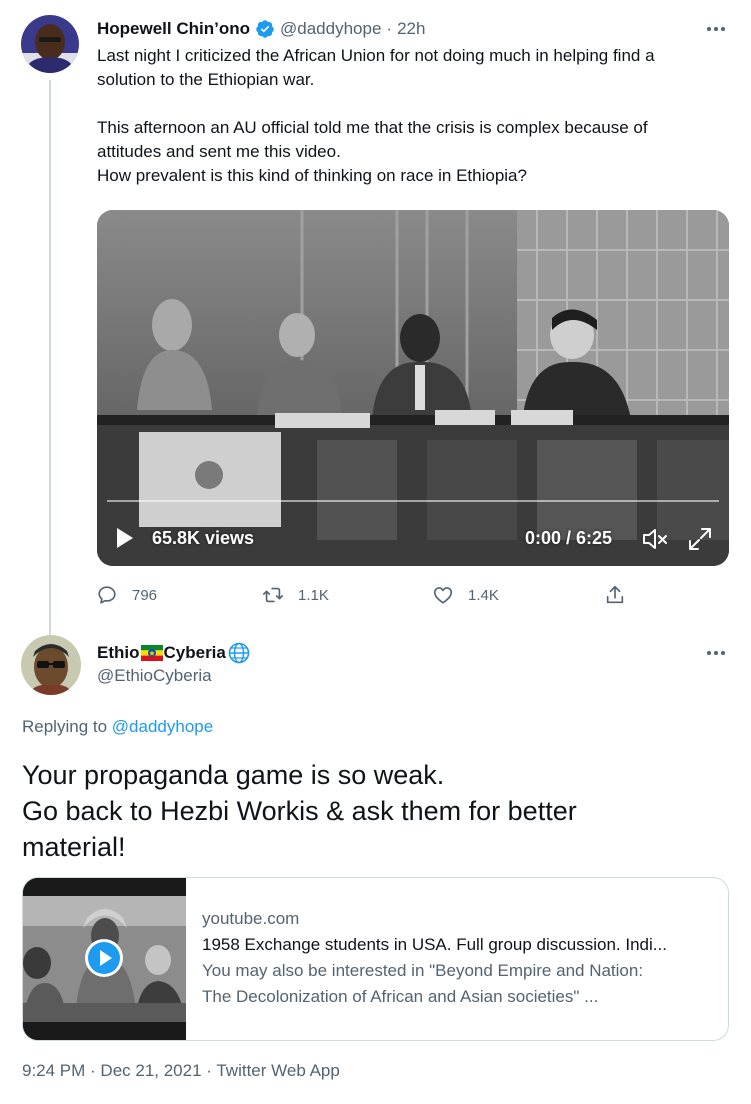 The image size is (751, 1104). What do you see at coordinates (251, 918) in the screenshot?
I see `link-domain: youtube.com` at bounding box center [251, 918].